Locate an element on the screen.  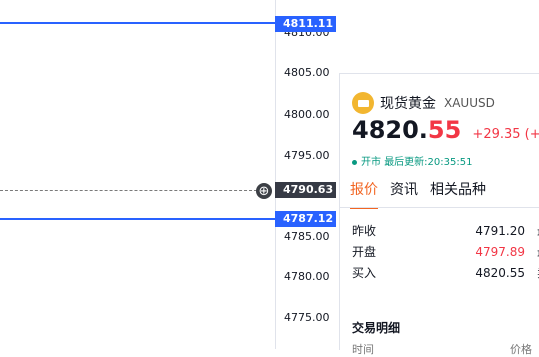
price-decimal: 55 is located at coordinates (444, 130).